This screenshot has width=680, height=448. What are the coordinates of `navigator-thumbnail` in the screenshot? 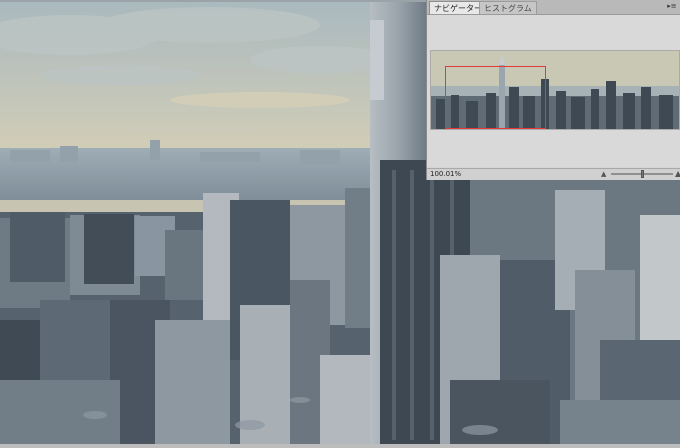 It's located at (555, 90).